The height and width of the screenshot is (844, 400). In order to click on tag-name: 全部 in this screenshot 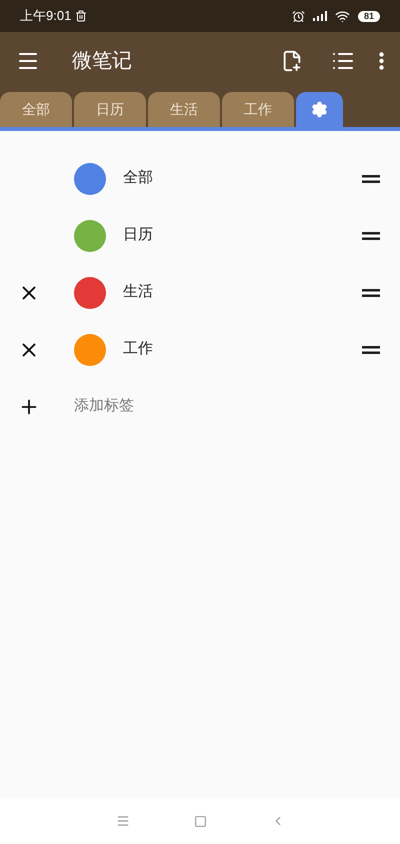, I will do `click(138, 178)`.